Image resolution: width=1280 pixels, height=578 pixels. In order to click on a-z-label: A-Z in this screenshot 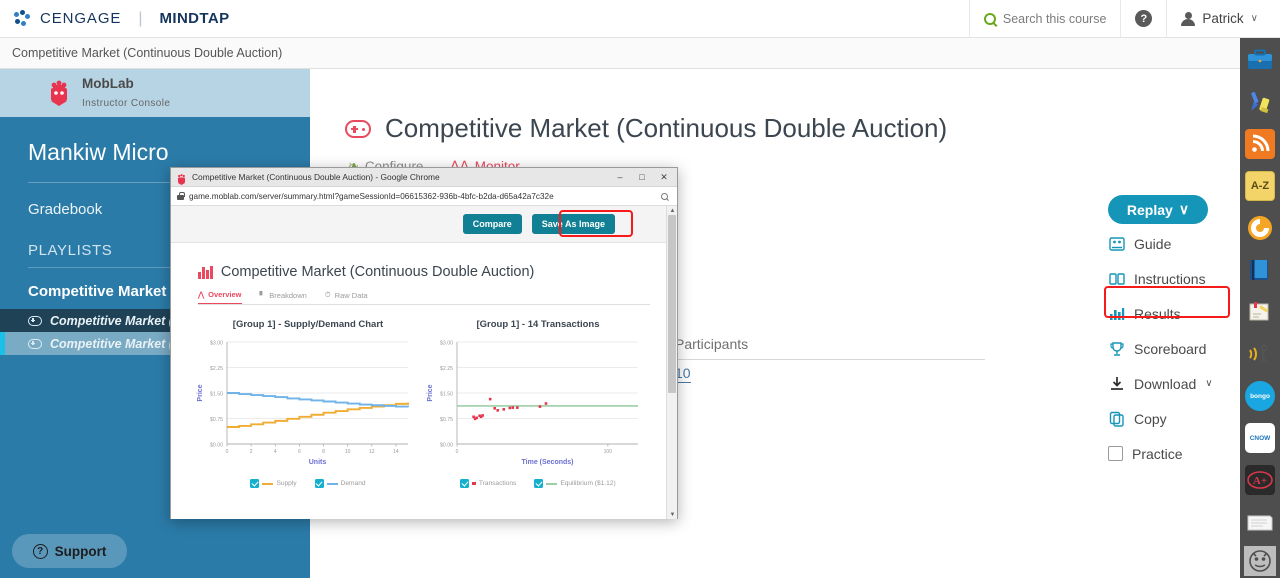, I will do `click(1260, 186)`.